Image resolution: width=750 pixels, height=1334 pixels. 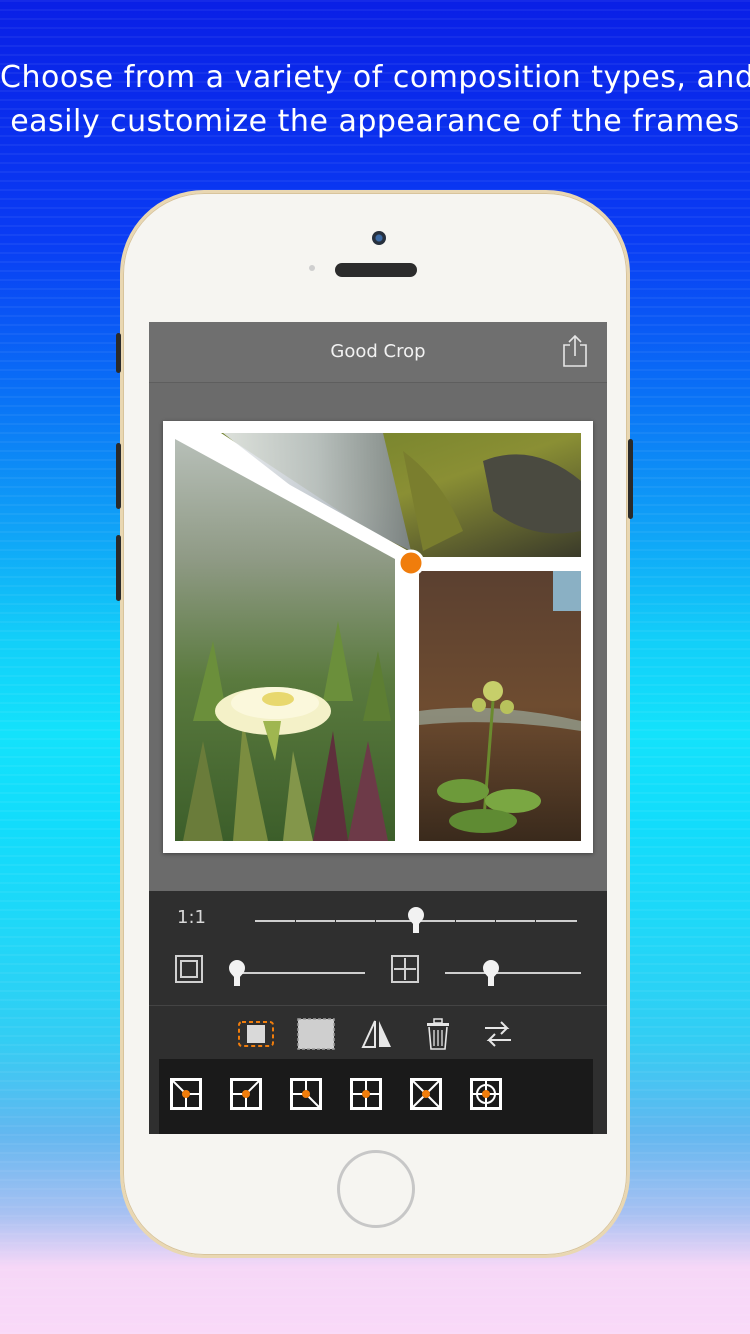 I want to click on earpiece-speaker, so click(x=376, y=270).